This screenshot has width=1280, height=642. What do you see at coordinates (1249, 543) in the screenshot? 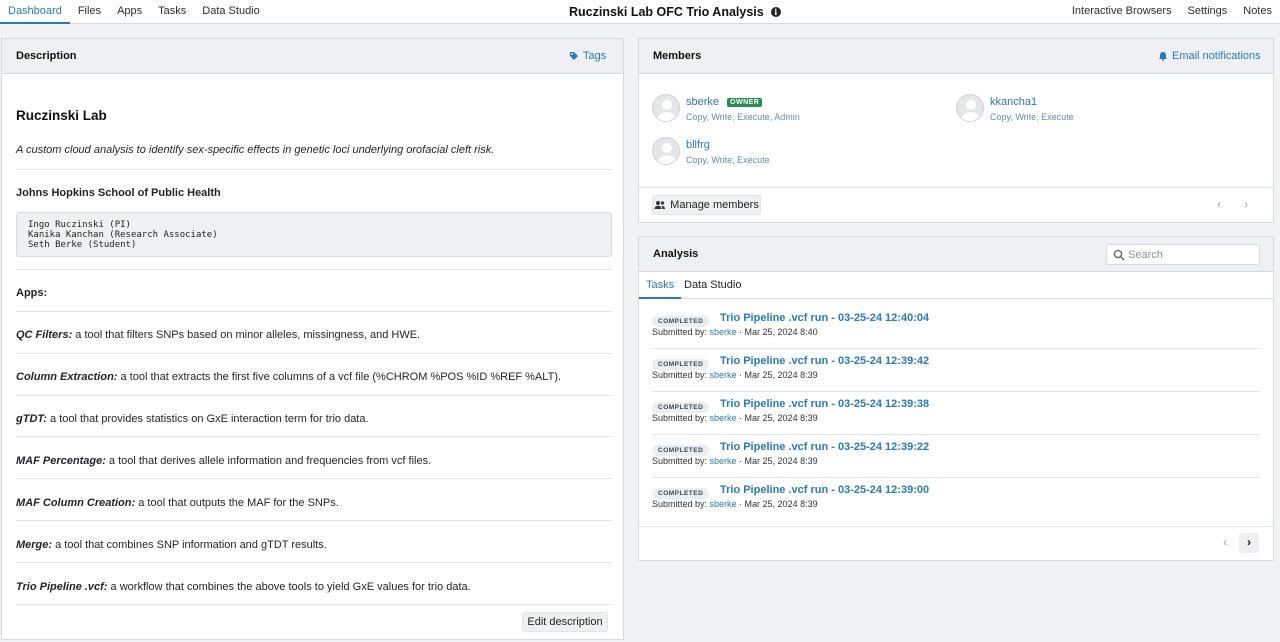
I see `analysis-next-page-button: ›` at bounding box center [1249, 543].